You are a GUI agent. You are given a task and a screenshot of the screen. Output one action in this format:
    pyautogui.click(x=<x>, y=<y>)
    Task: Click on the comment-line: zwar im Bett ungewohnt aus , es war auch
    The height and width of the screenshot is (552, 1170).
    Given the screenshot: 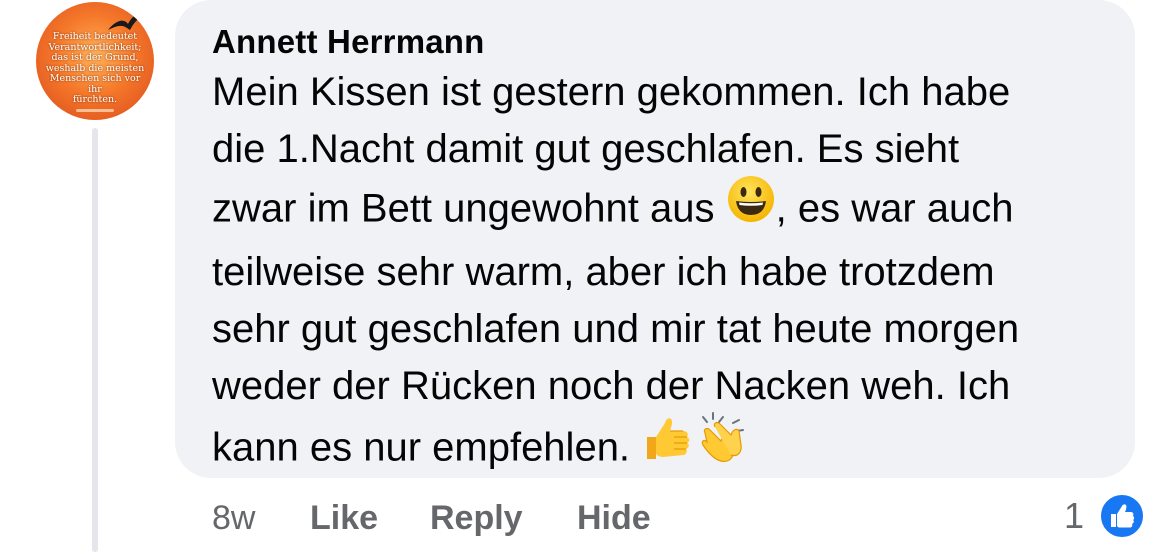 What is the action you would take?
    pyautogui.click(x=662, y=210)
    